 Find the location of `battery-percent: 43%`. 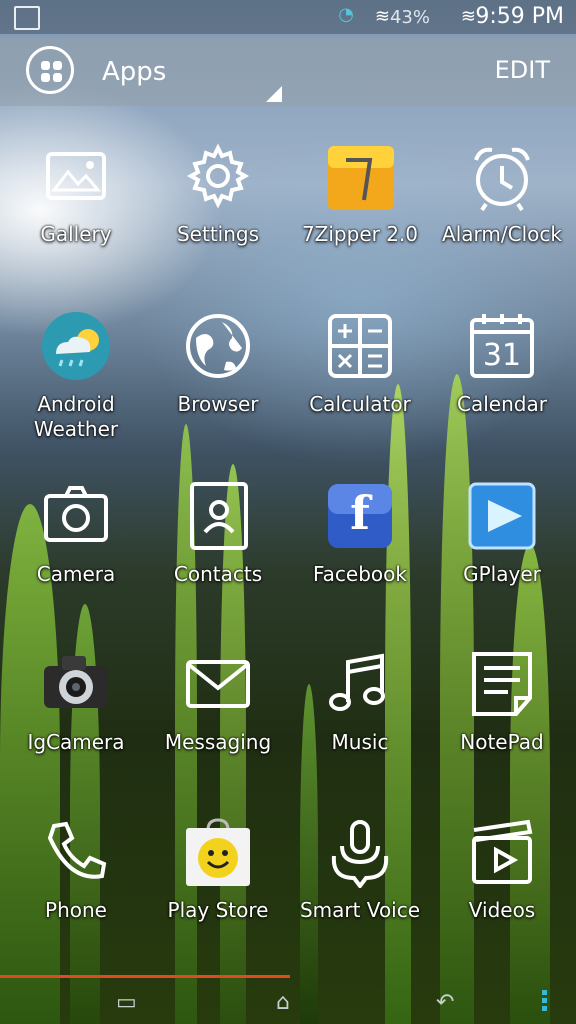

battery-percent: 43% is located at coordinates (409, 17).